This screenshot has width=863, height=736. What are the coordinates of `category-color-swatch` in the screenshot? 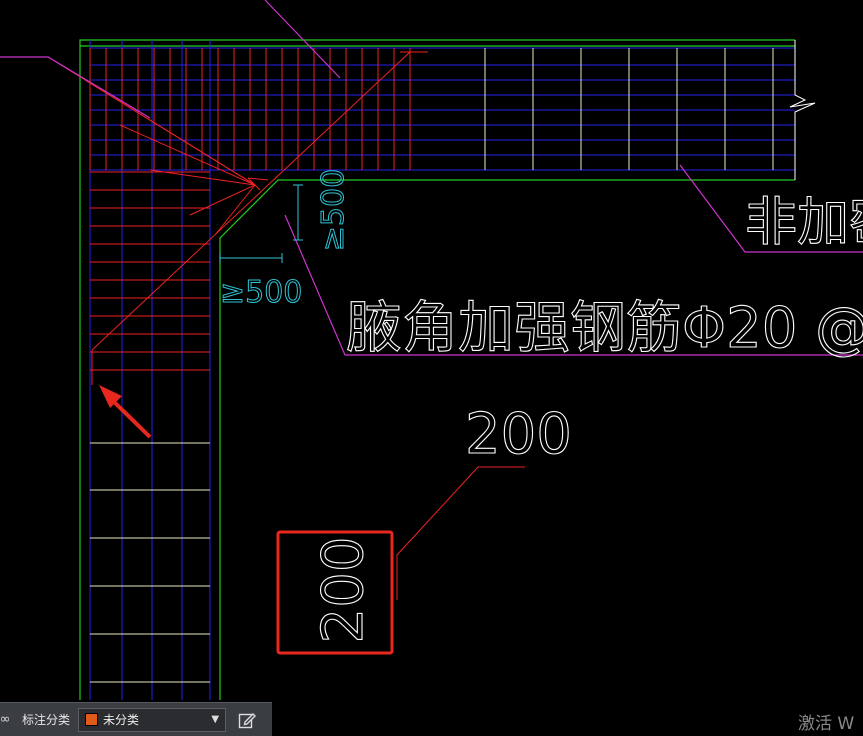 It's located at (92, 719).